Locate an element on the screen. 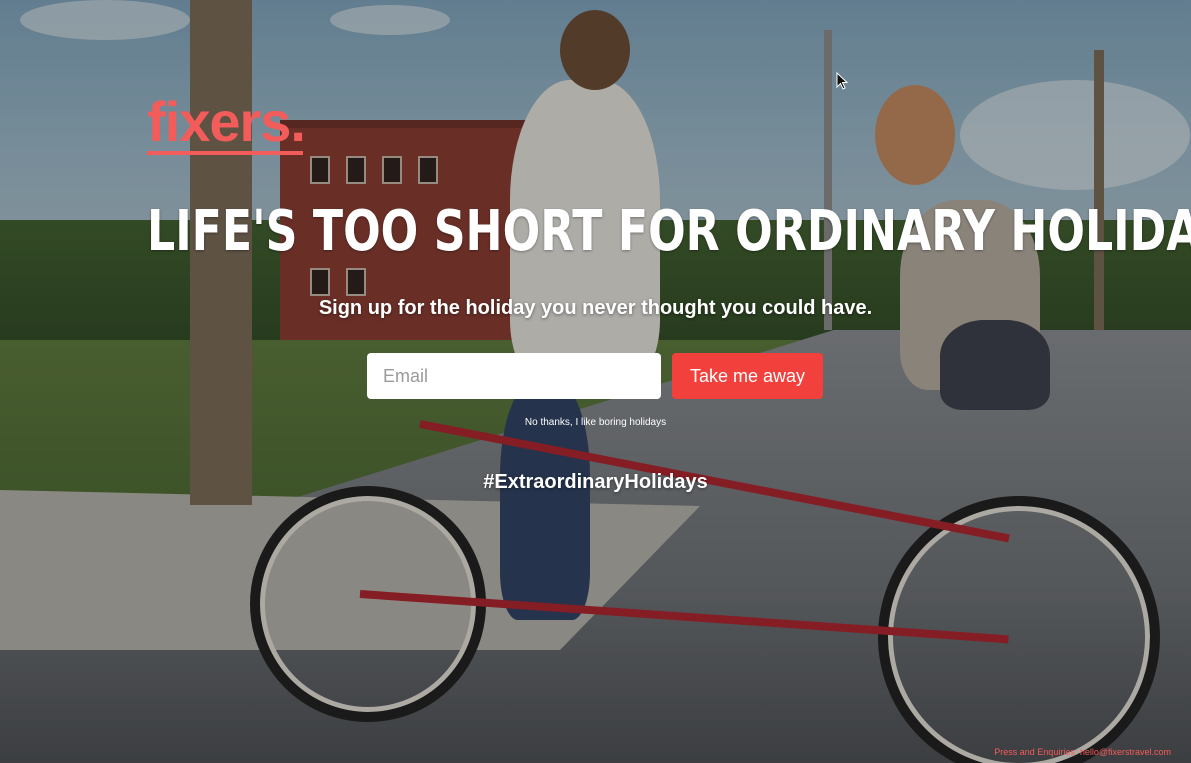 This screenshot has width=1191, height=763. no-thanks-link: No thanks, I like boring holidays is located at coordinates (595, 422).